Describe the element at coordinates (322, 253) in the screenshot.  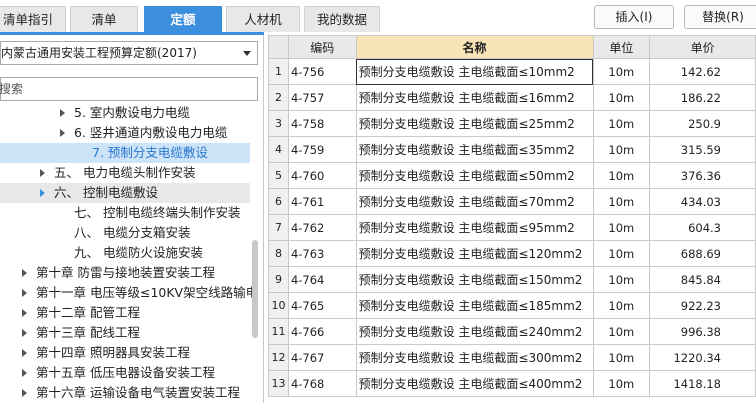
I see `code-cell: 4-763` at that location.